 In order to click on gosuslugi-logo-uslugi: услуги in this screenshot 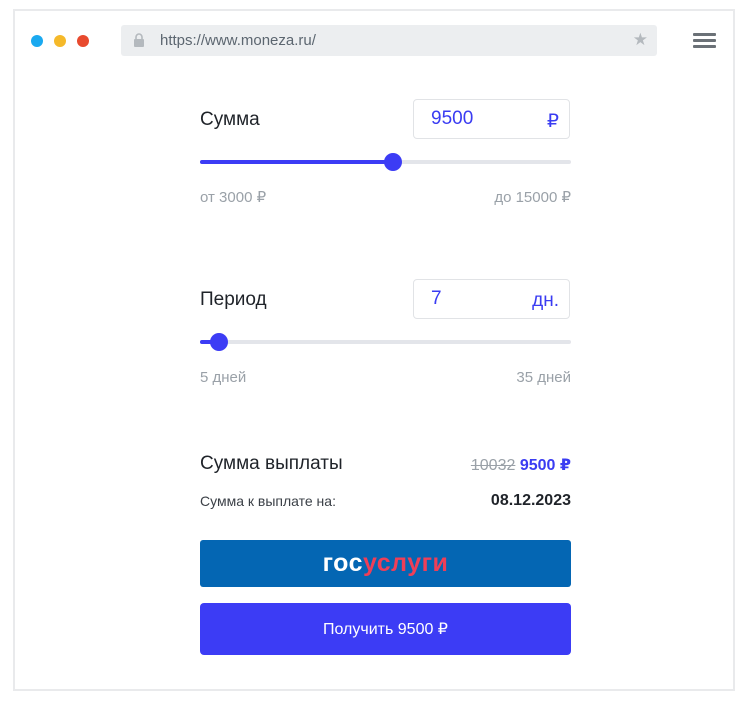, I will do `click(406, 563)`.